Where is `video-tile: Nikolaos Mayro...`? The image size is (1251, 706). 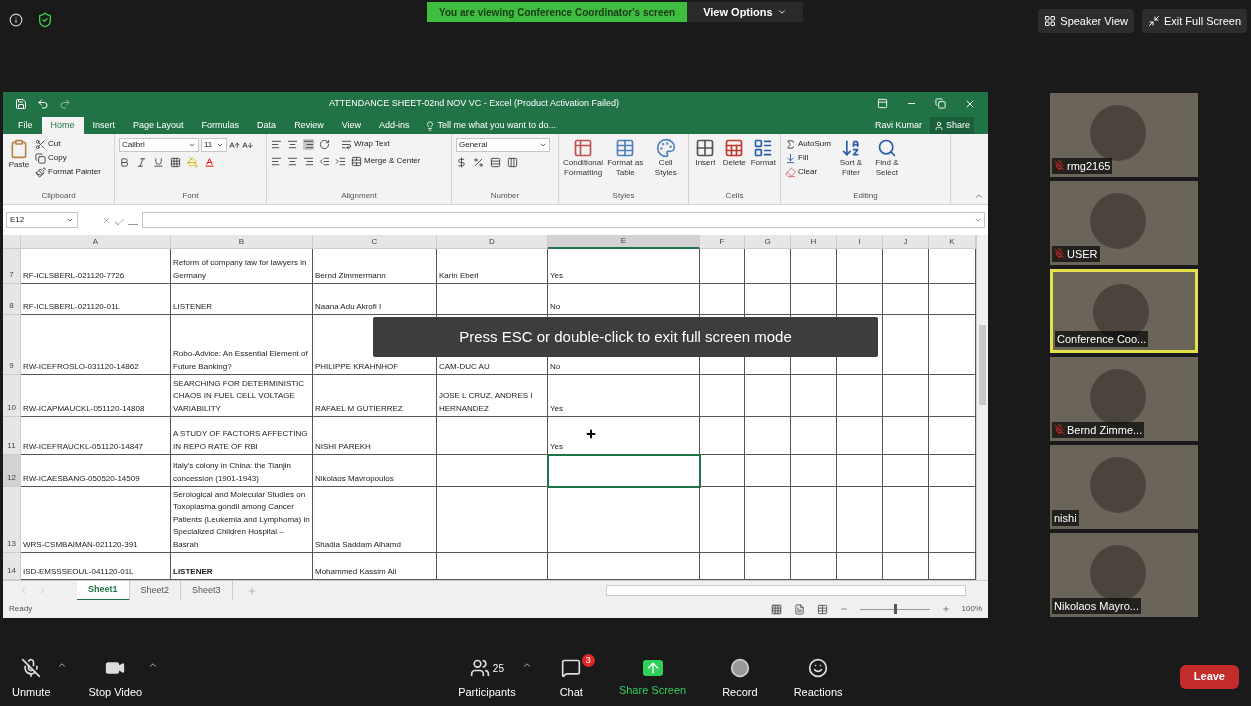 video-tile: Nikolaos Mayro... is located at coordinates (1124, 575).